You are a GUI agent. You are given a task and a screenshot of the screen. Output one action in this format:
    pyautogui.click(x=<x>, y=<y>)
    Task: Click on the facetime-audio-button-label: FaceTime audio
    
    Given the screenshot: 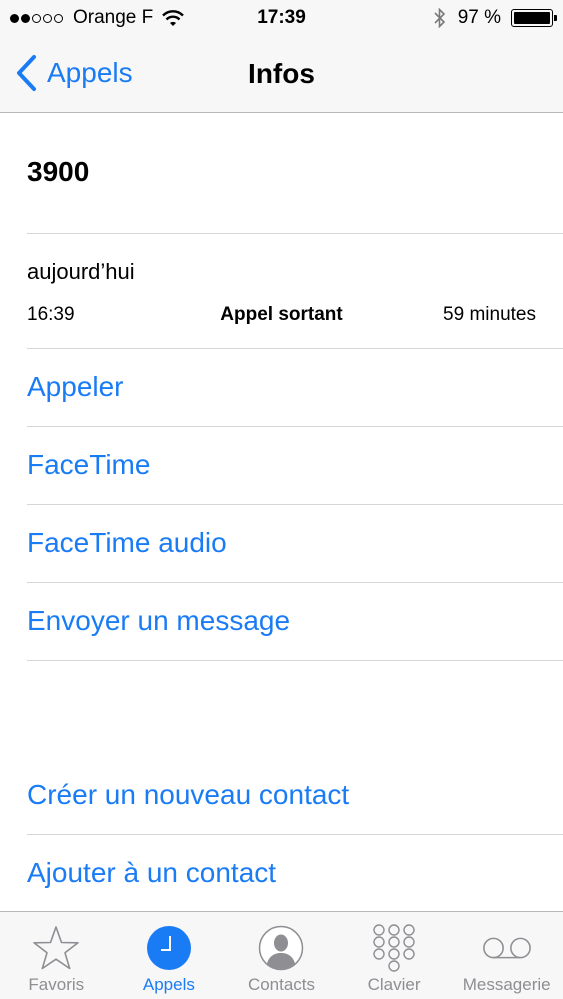 What is the action you would take?
    pyautogui.click(x=127, y=542)
    